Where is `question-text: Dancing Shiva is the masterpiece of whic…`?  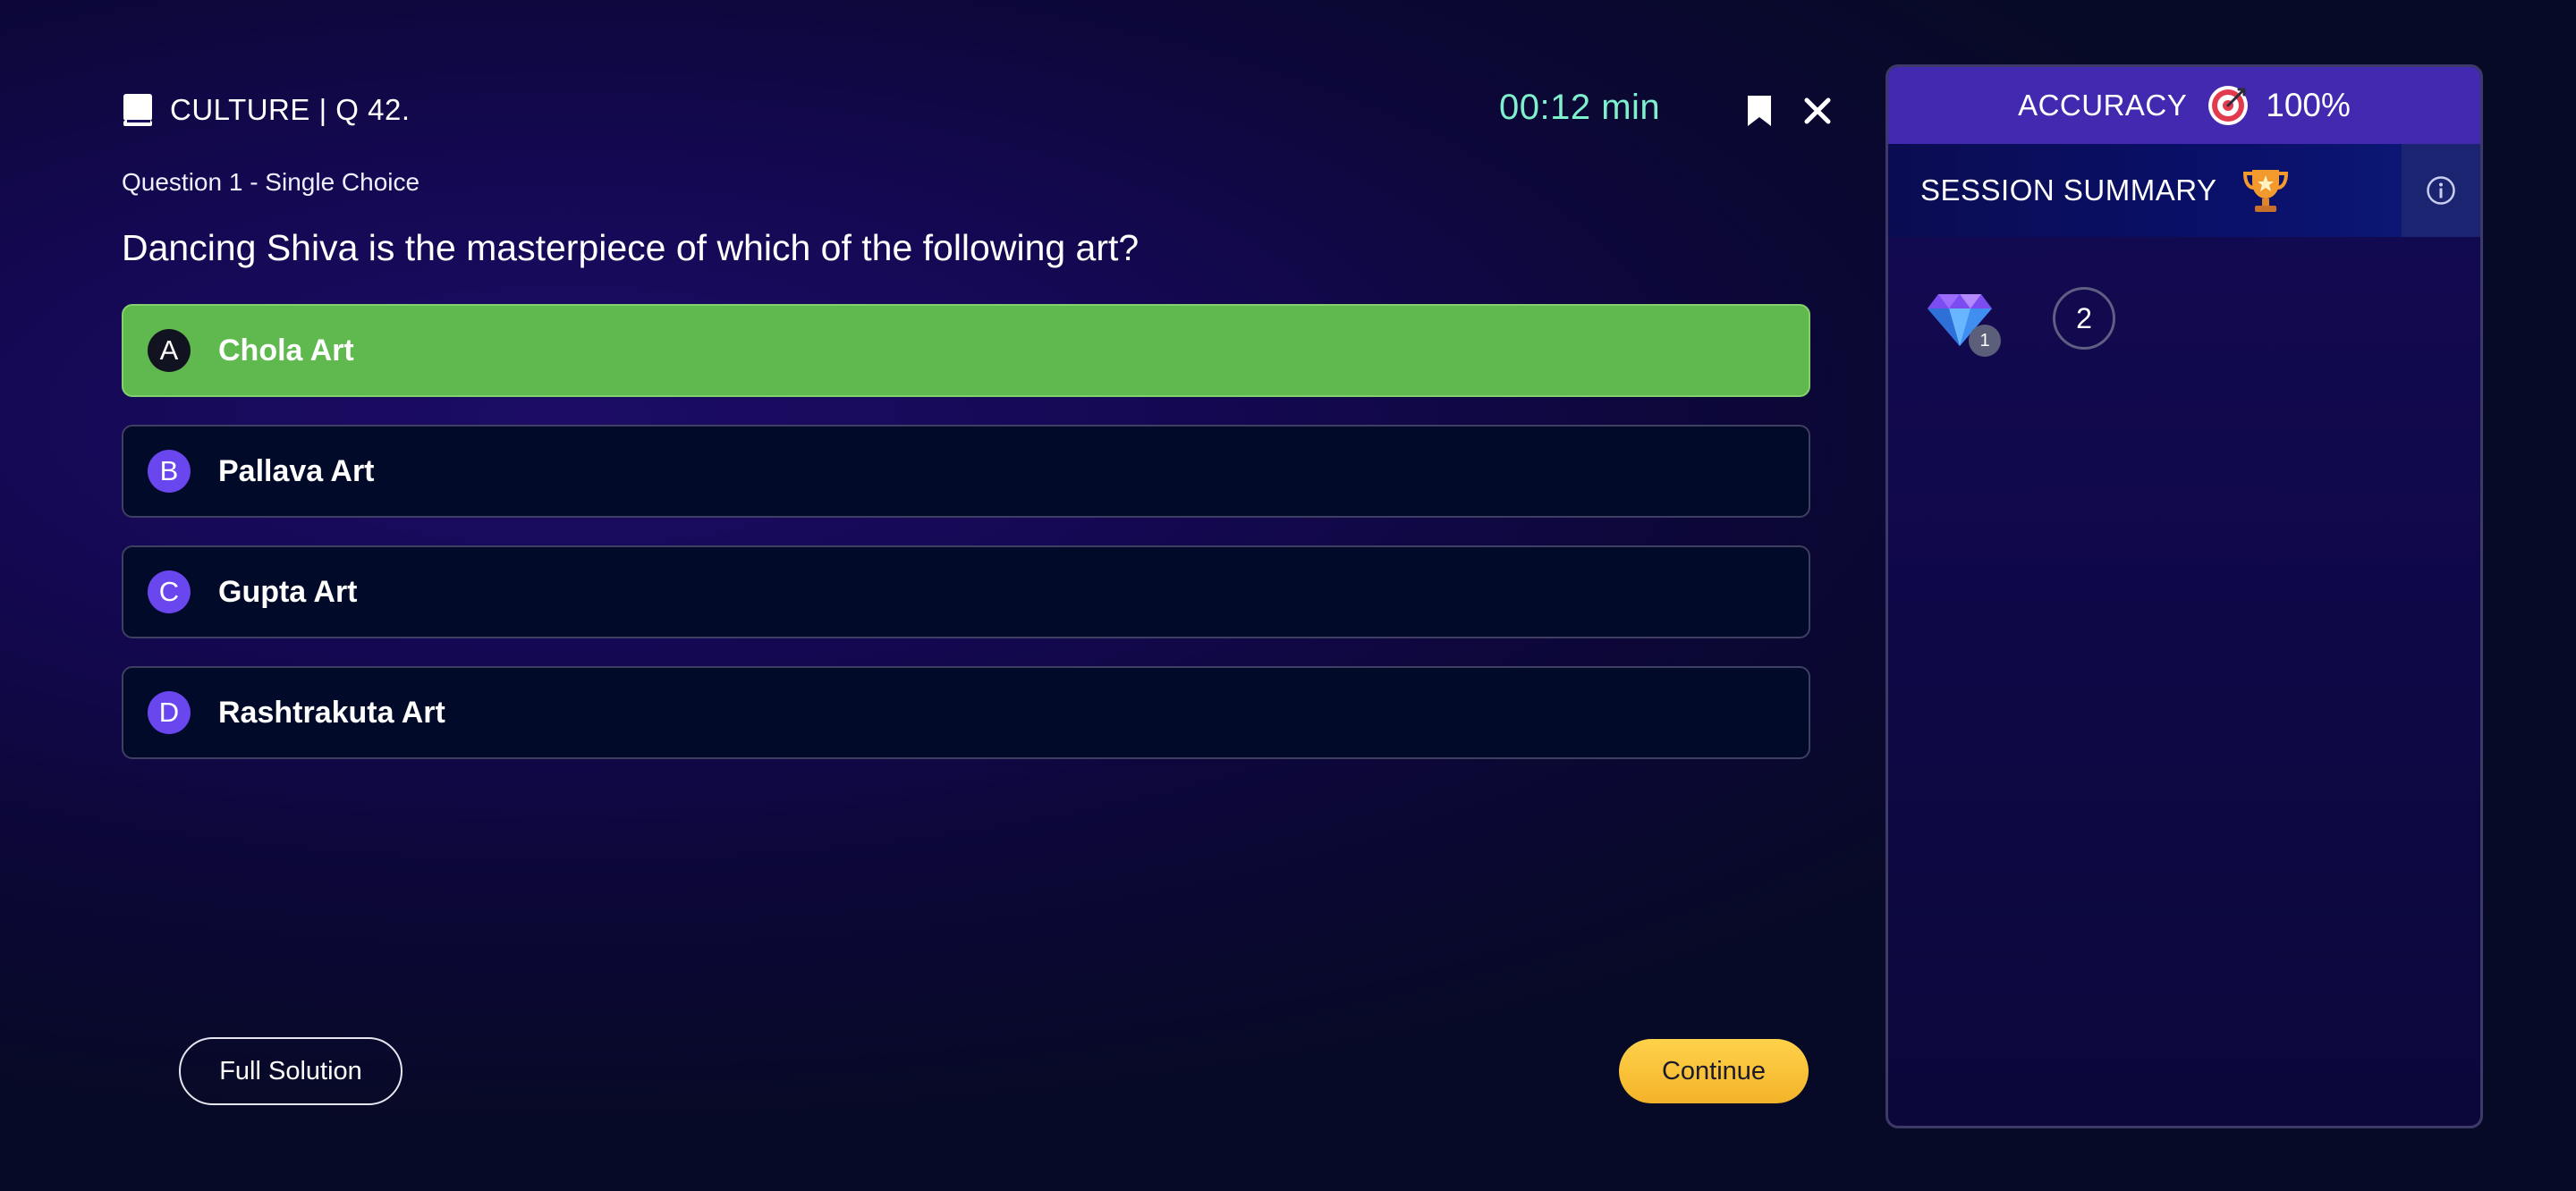 question-text: Dancing Shiva is the masterpiece of whic… is located at coordinates (631, 247).